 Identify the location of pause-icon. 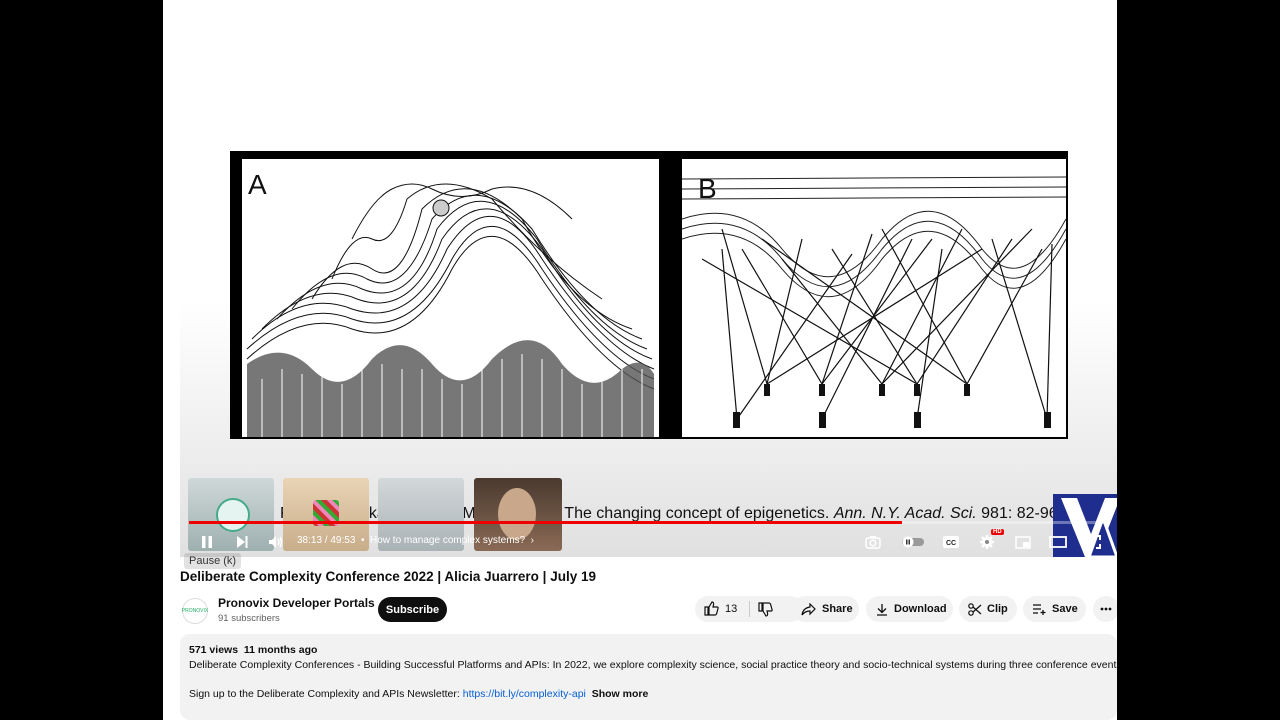
(207, 542).